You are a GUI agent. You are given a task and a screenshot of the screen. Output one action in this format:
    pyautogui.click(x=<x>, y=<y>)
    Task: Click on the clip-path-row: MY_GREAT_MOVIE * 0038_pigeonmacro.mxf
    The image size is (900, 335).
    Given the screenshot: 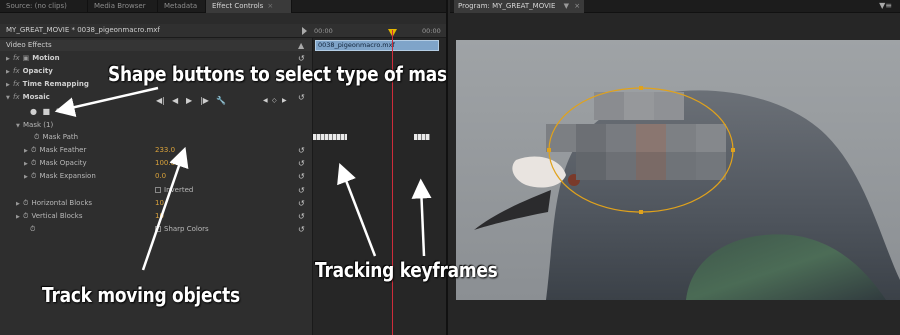 What is the action you would take?
    pyautogui.click(x=223, y=31)
    